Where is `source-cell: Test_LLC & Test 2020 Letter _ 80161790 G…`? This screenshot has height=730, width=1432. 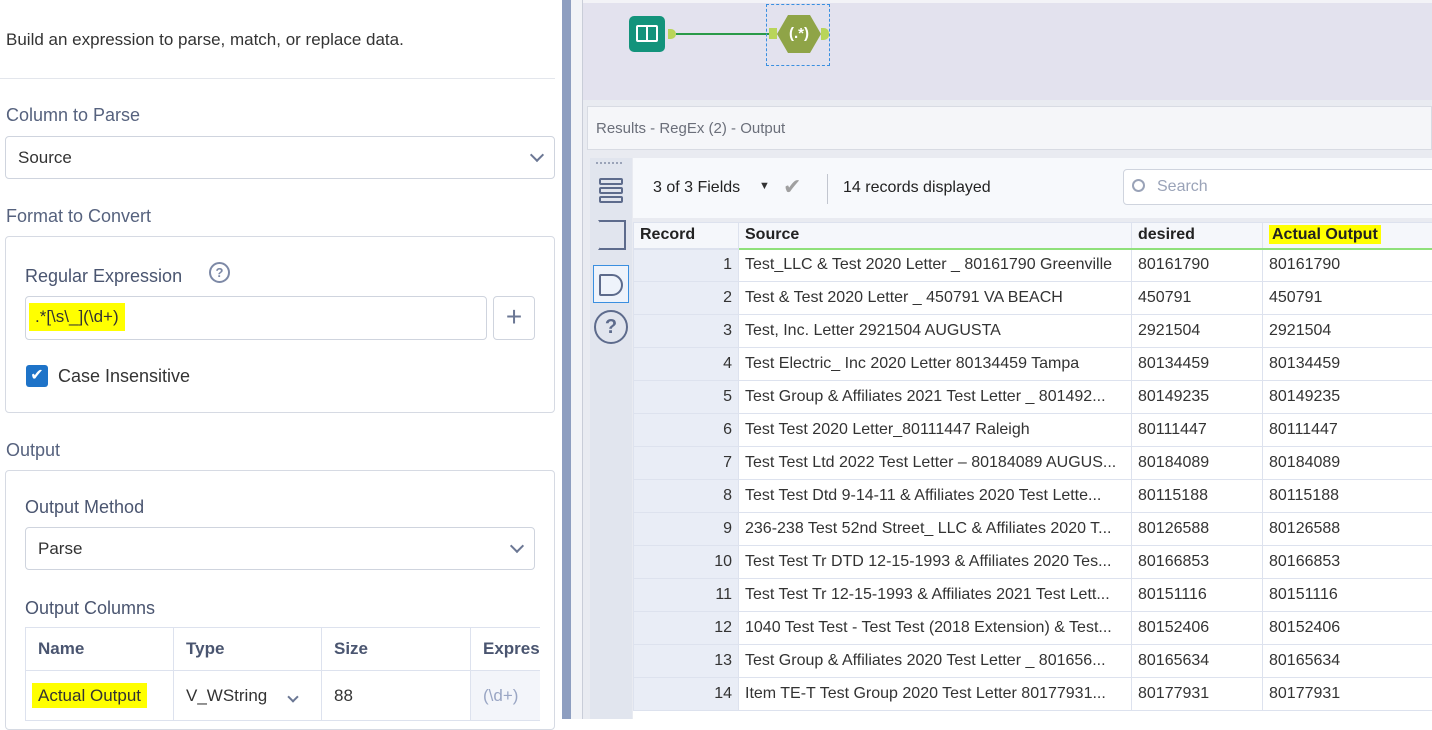
source-cell: Test_LLC & Test 2020 Letter _ 80161790 G… is located at coordinates (935, 265).